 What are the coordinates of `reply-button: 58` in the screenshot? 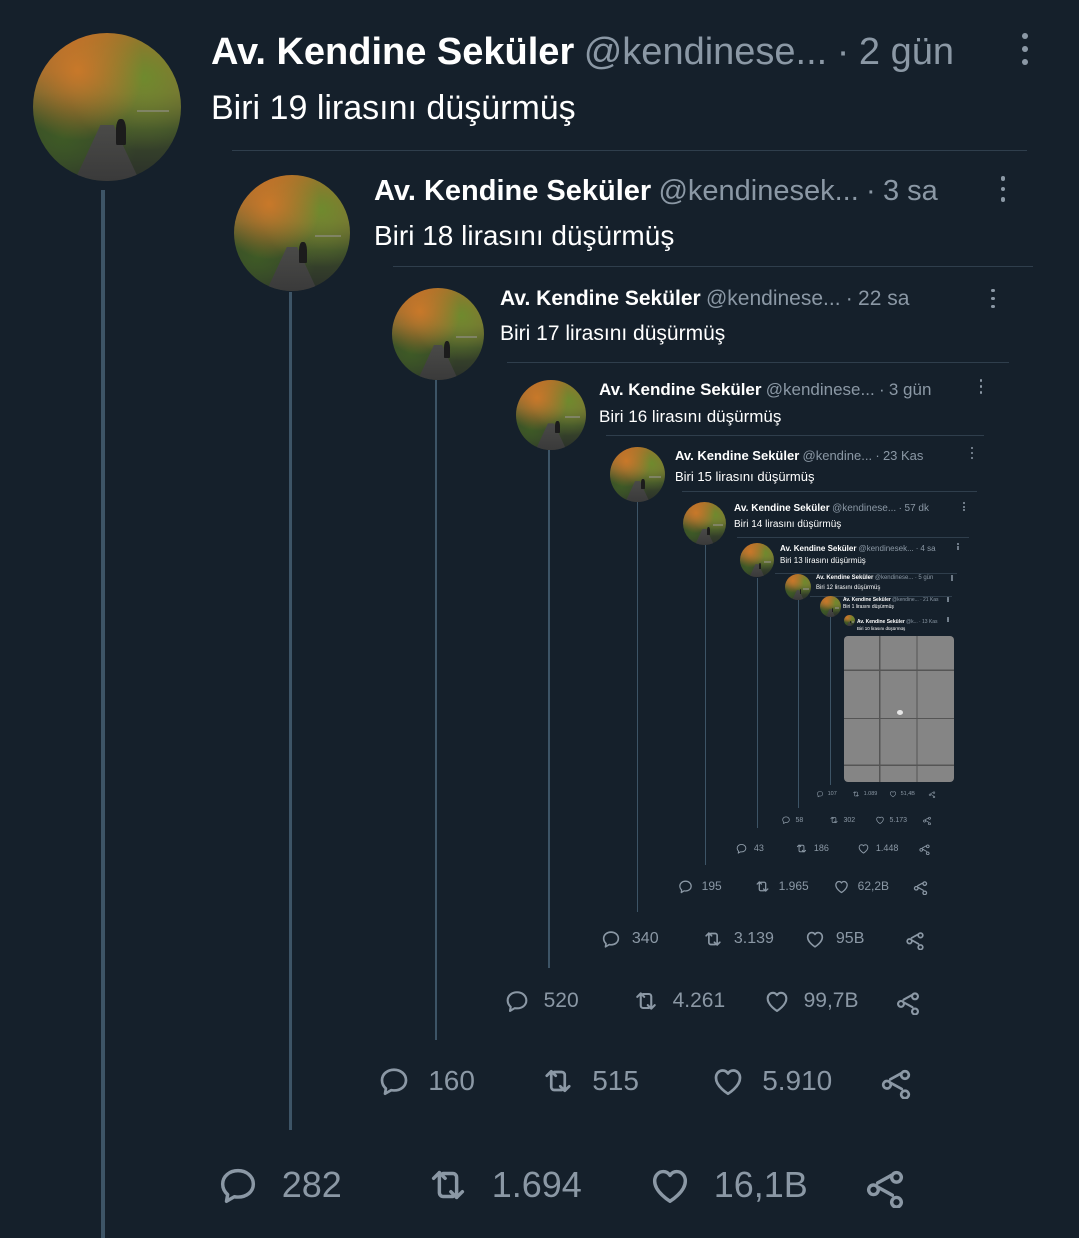 It's located at (792, 820).